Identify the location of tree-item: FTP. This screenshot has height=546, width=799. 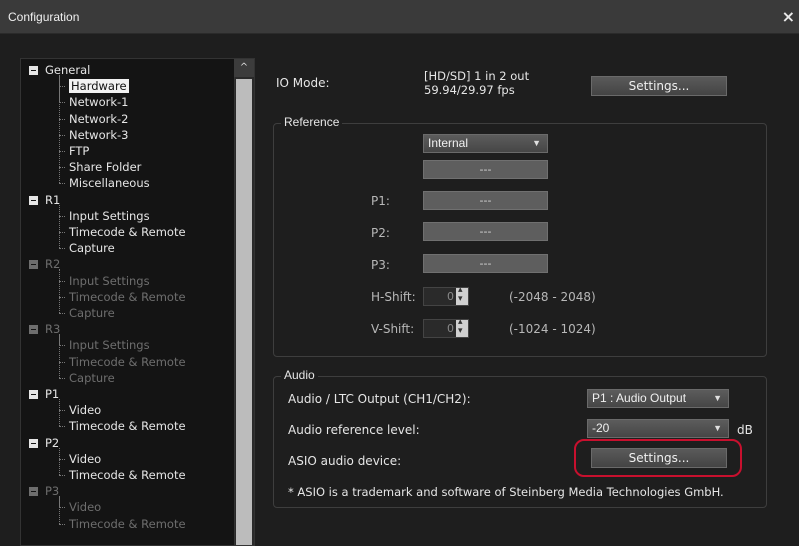
(79, 151).